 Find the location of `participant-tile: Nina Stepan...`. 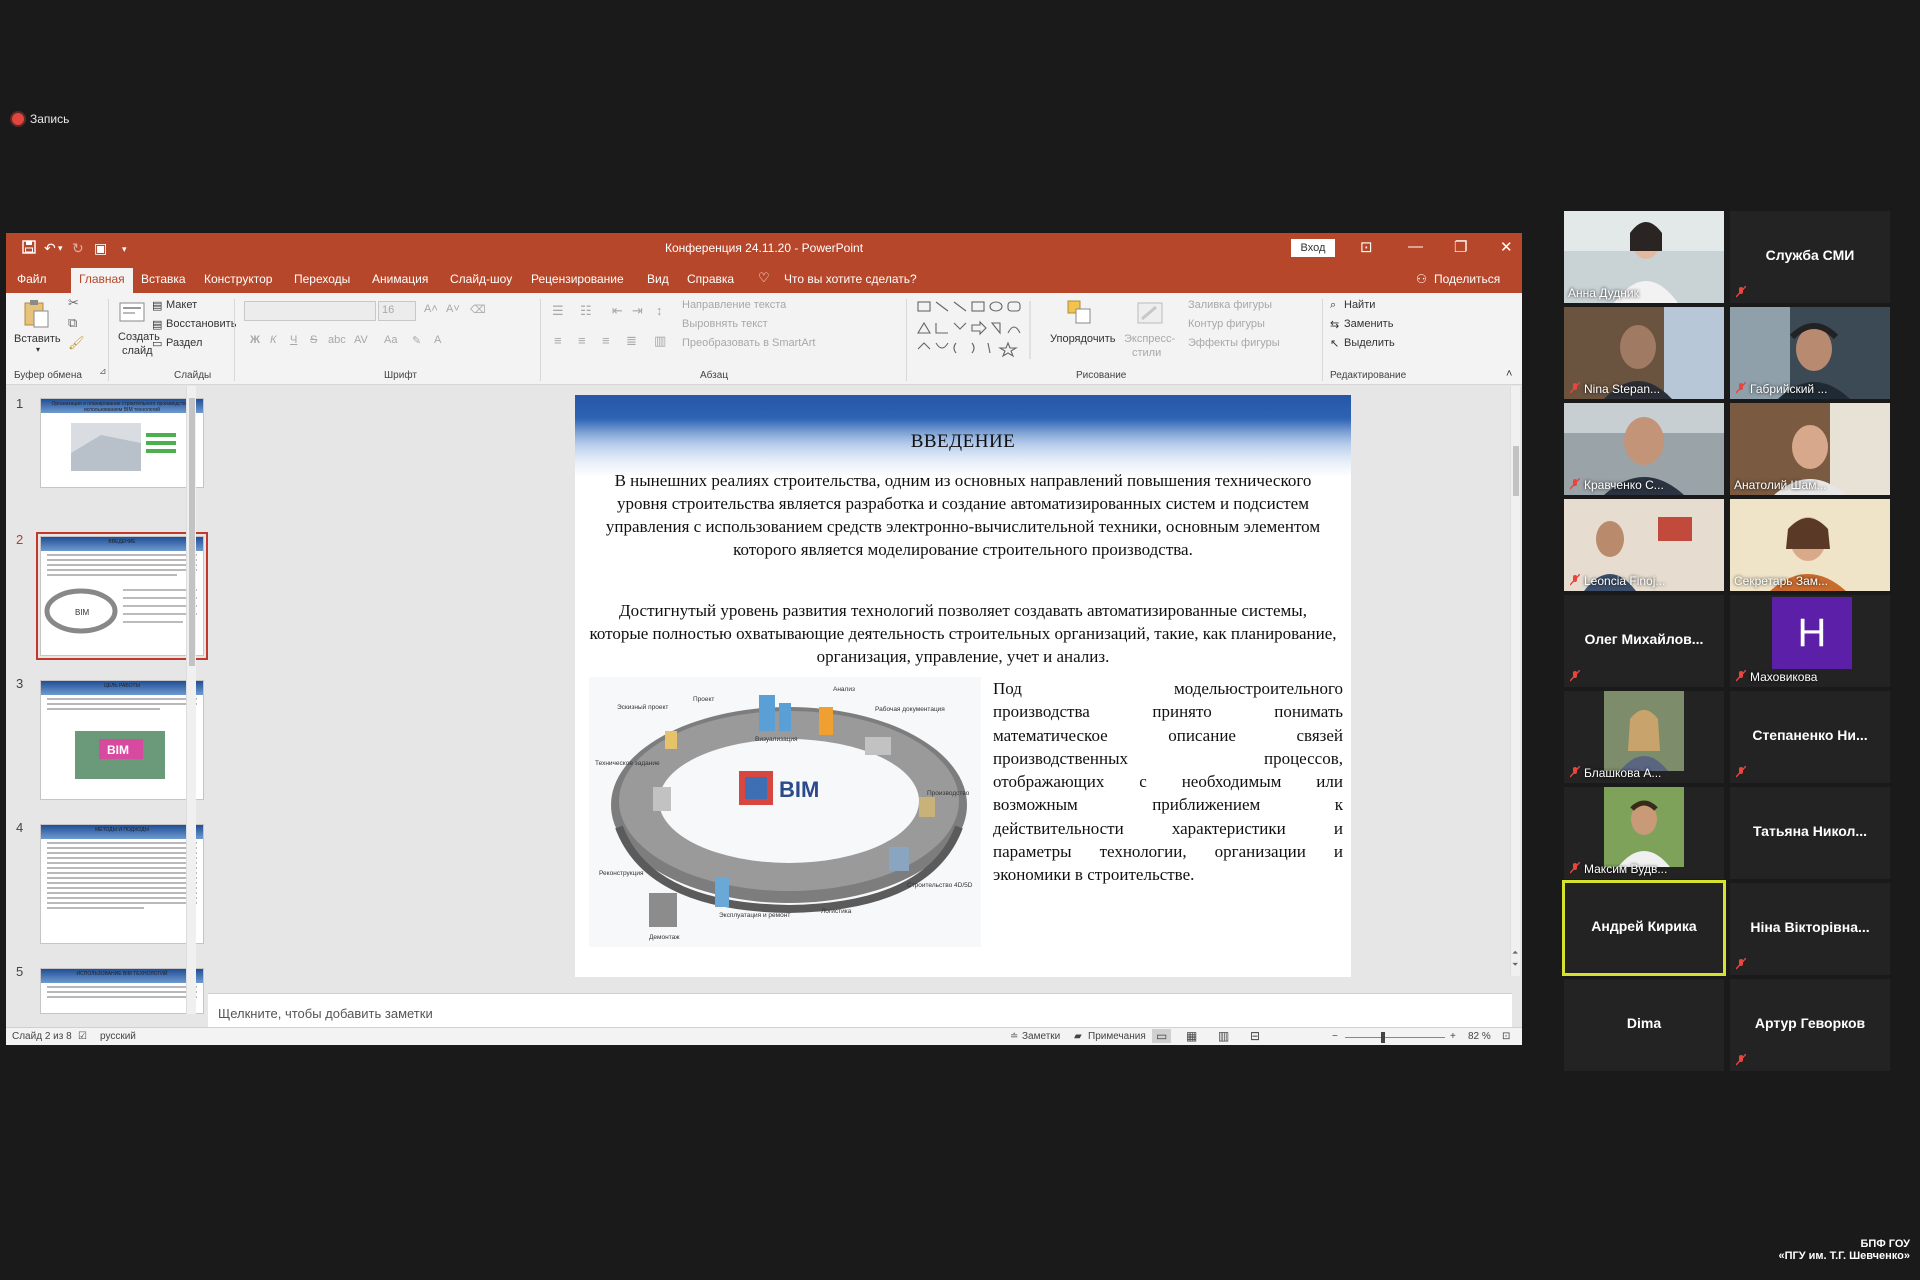

participant-tile: Nina Stepan... is located at coordinates (1644, 353).